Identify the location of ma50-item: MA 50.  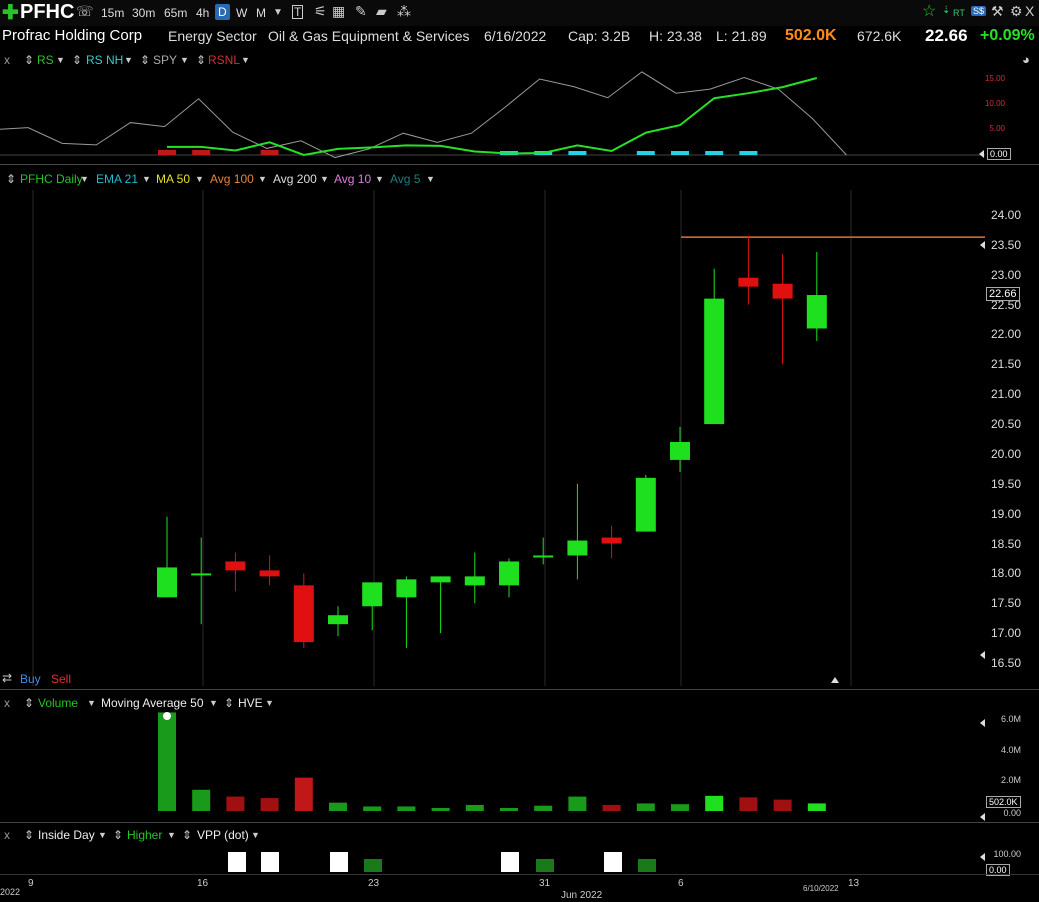
(173, 179).